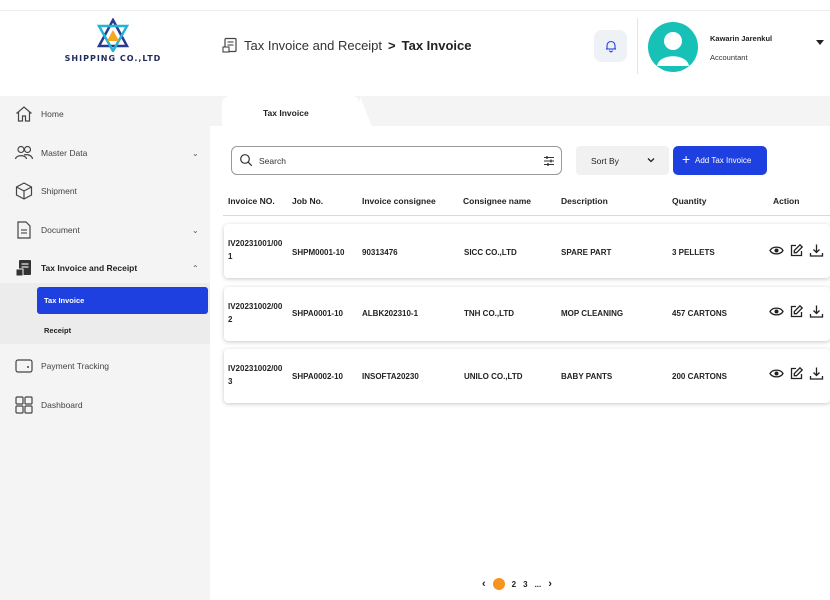 The height and width of the screenshot is (600, 830). I want to click on sidebar-item-master-data: Master Data ⌄, so click(105, 153).